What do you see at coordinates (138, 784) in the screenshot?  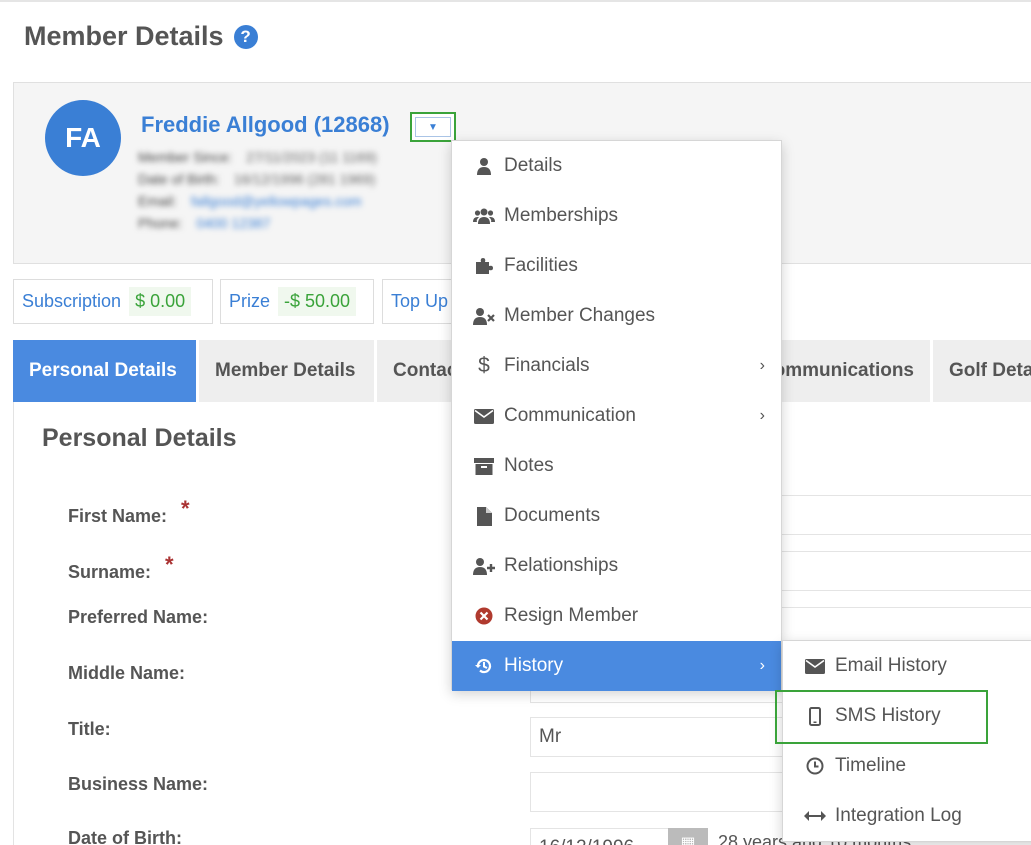 I see `business-name-label: Business Name:` at bounding box center [138, 784].